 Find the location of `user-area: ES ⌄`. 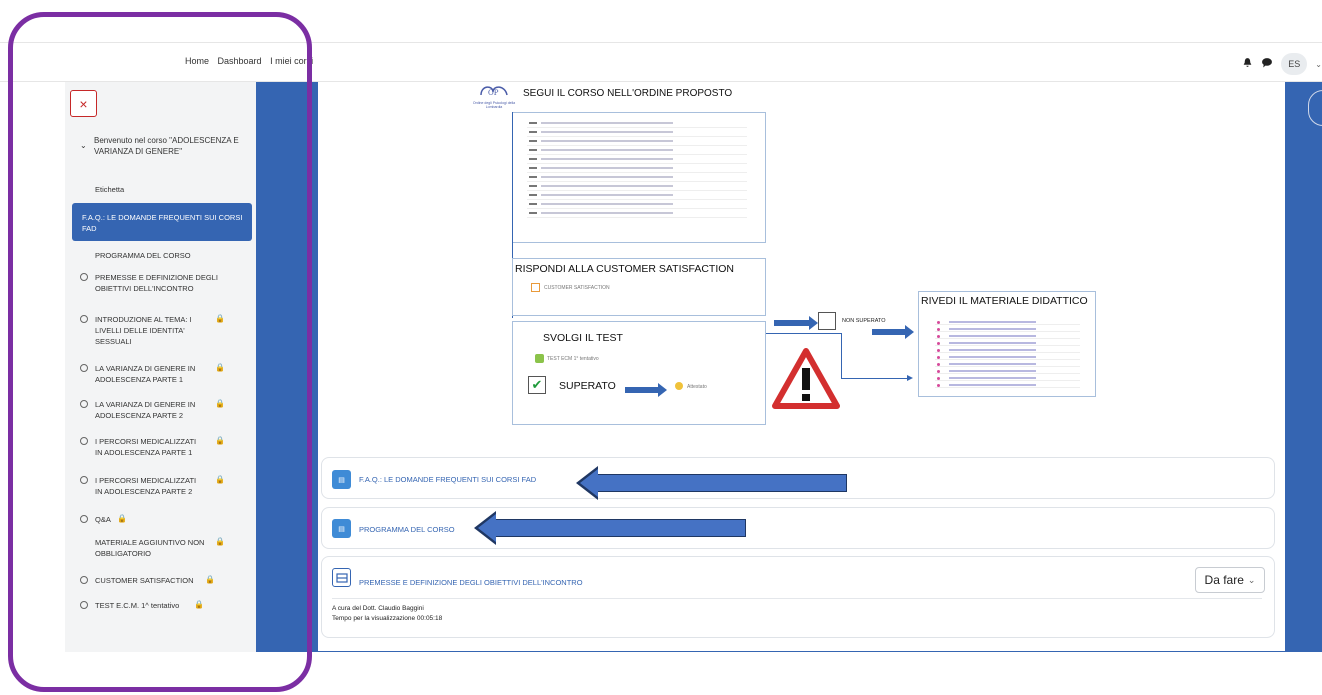

user-area: ES ⌄ is located at coordinates (1282, 64).